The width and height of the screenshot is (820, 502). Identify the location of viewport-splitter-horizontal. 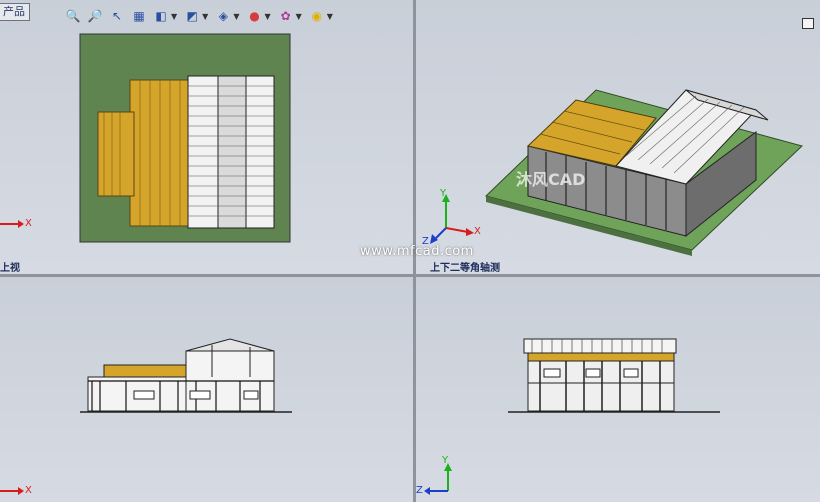
(410, 275).